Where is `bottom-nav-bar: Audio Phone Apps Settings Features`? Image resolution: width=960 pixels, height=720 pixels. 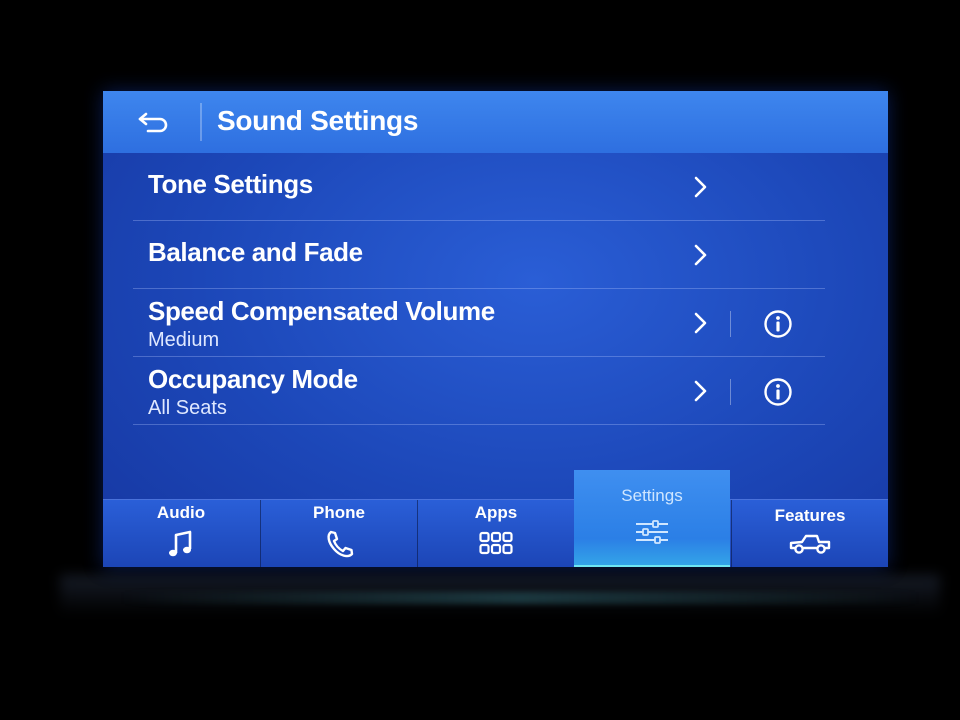 bottom-nav-bar: Audio Phone Apps Settings Features is located at coordinates (495, 518).